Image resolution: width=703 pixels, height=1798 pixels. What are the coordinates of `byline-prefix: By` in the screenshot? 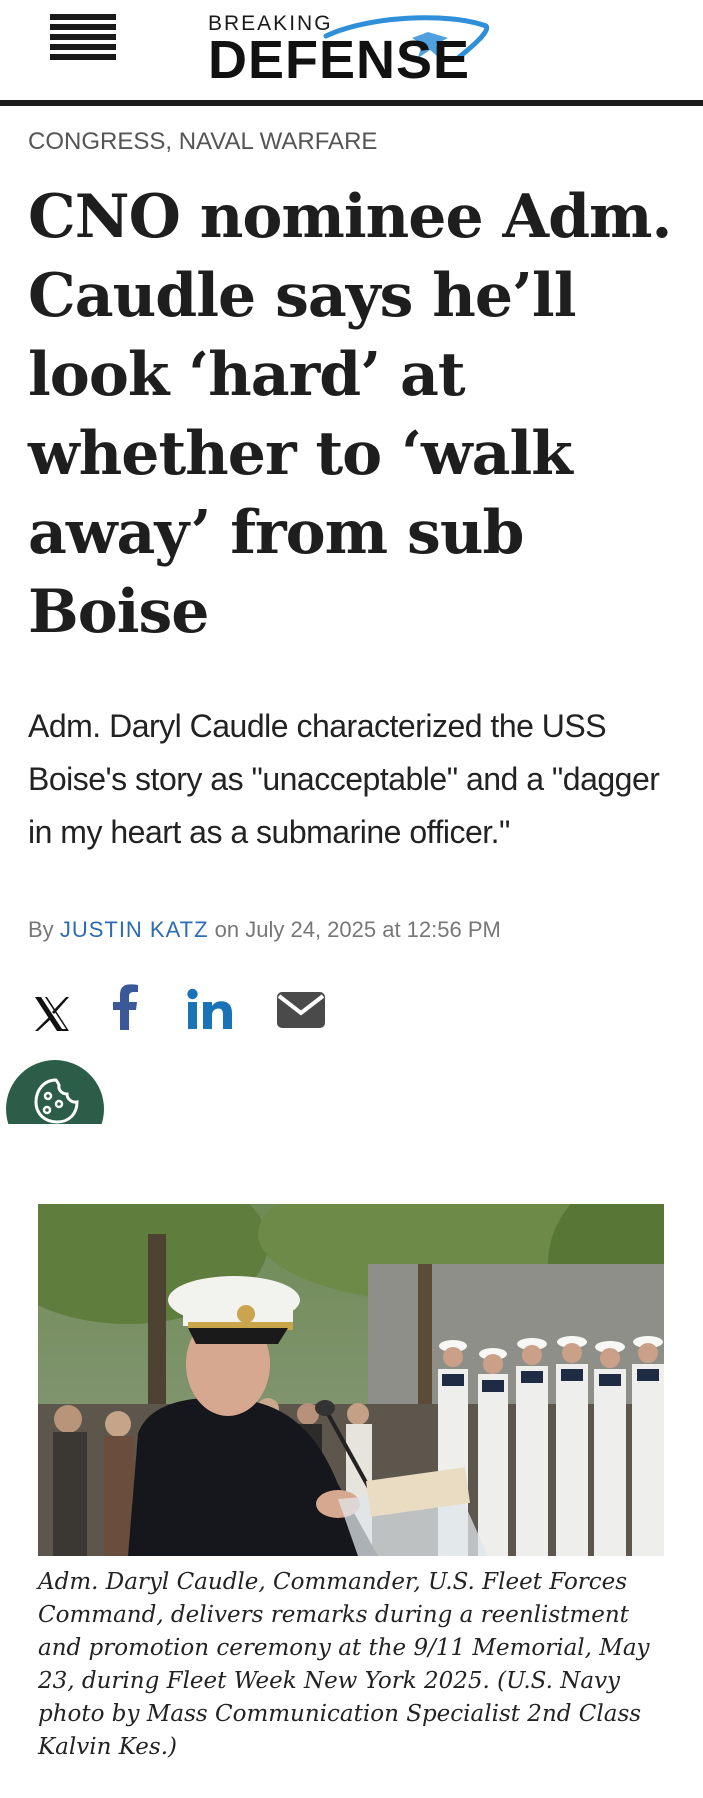 It's located at (41, 929).